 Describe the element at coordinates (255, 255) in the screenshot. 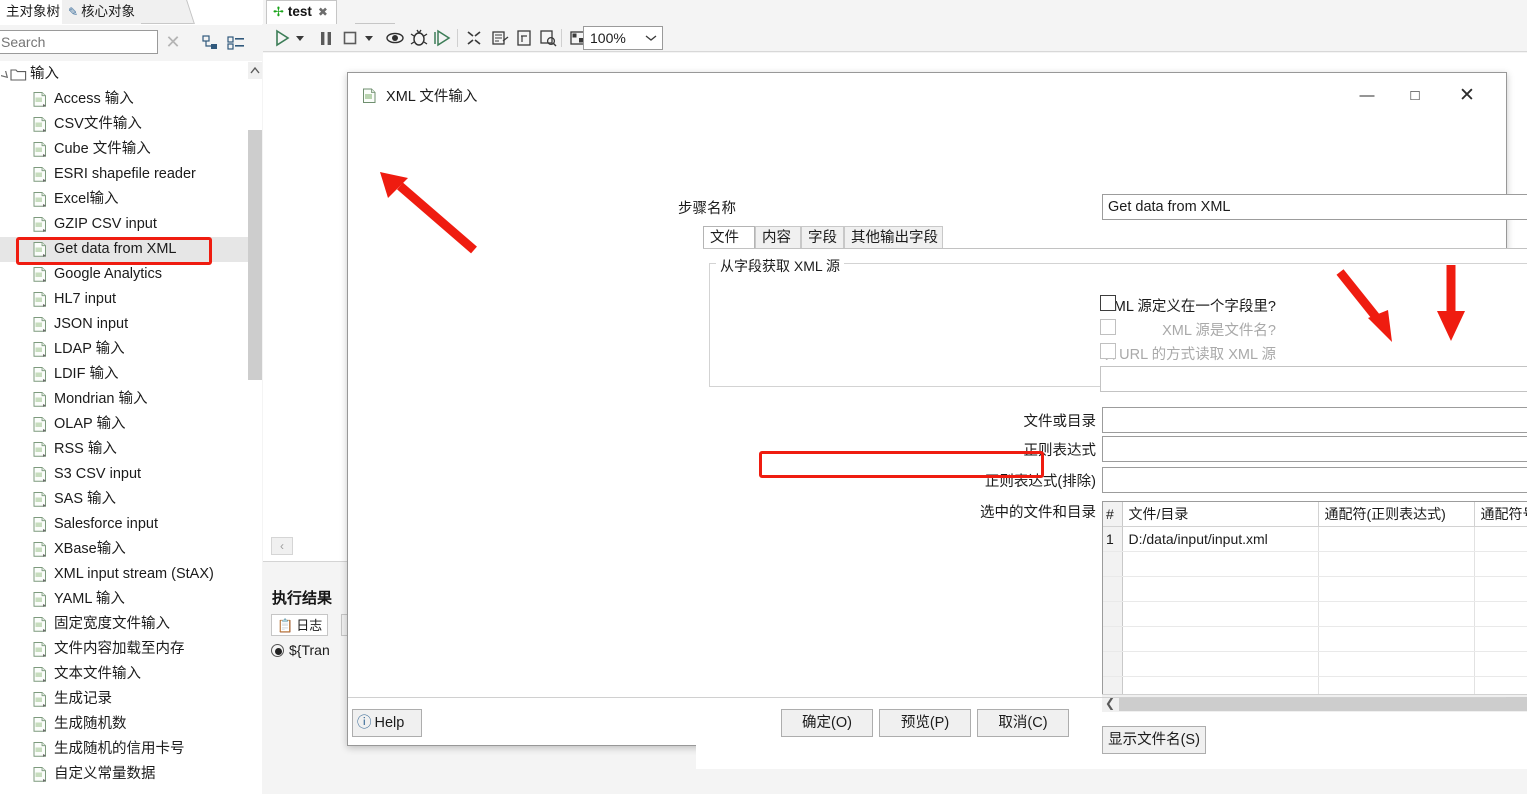

I see `tree-scroll-thumb` at that location.